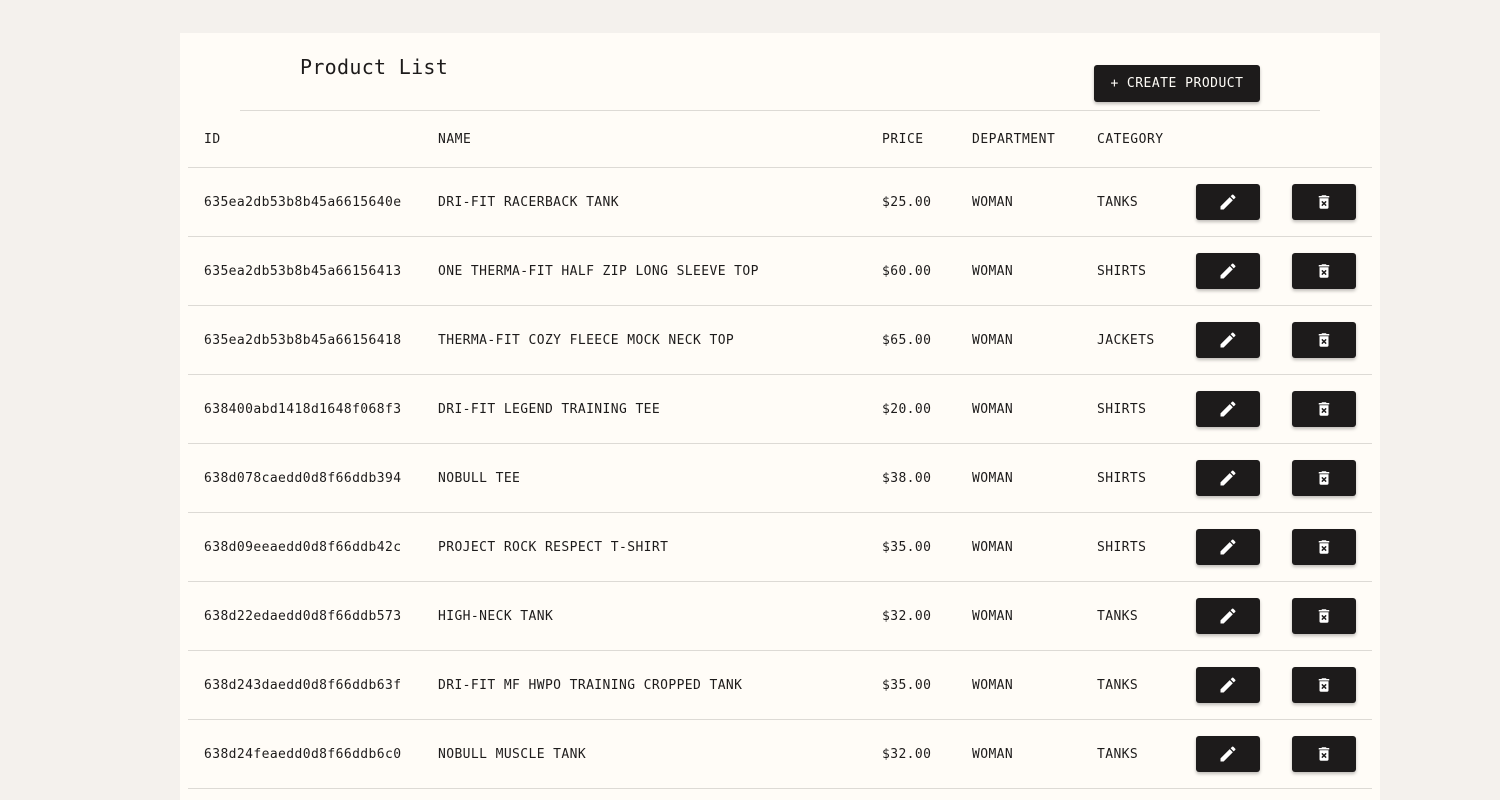 This screenshot has width=1500, height=800. I want to click on cell-name: THERMA-FIT COZY FLEECE MOCK NECK TOP, so click(644, 340).